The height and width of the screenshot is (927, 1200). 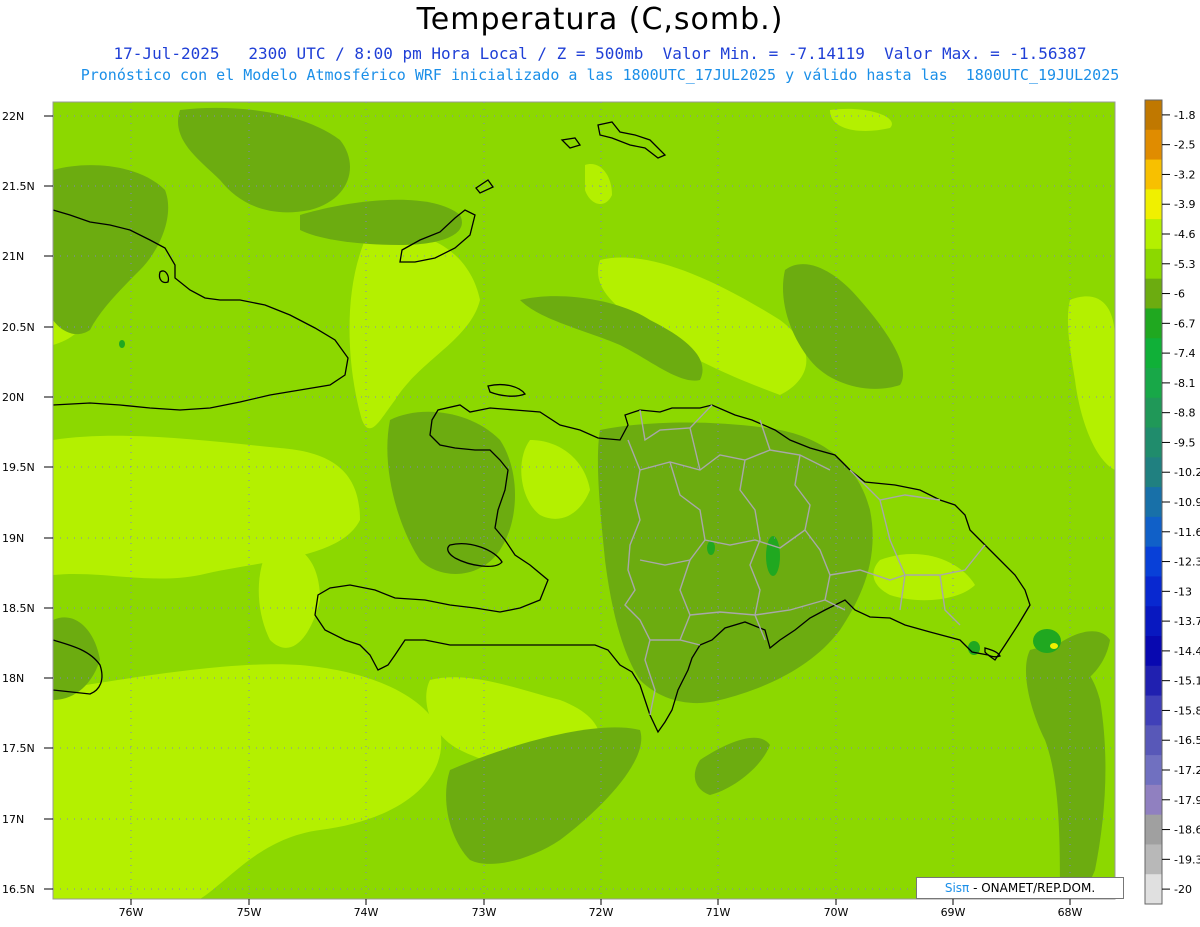 I want to click on colorbar-label: -3.2, so click(x=1184, y=174).